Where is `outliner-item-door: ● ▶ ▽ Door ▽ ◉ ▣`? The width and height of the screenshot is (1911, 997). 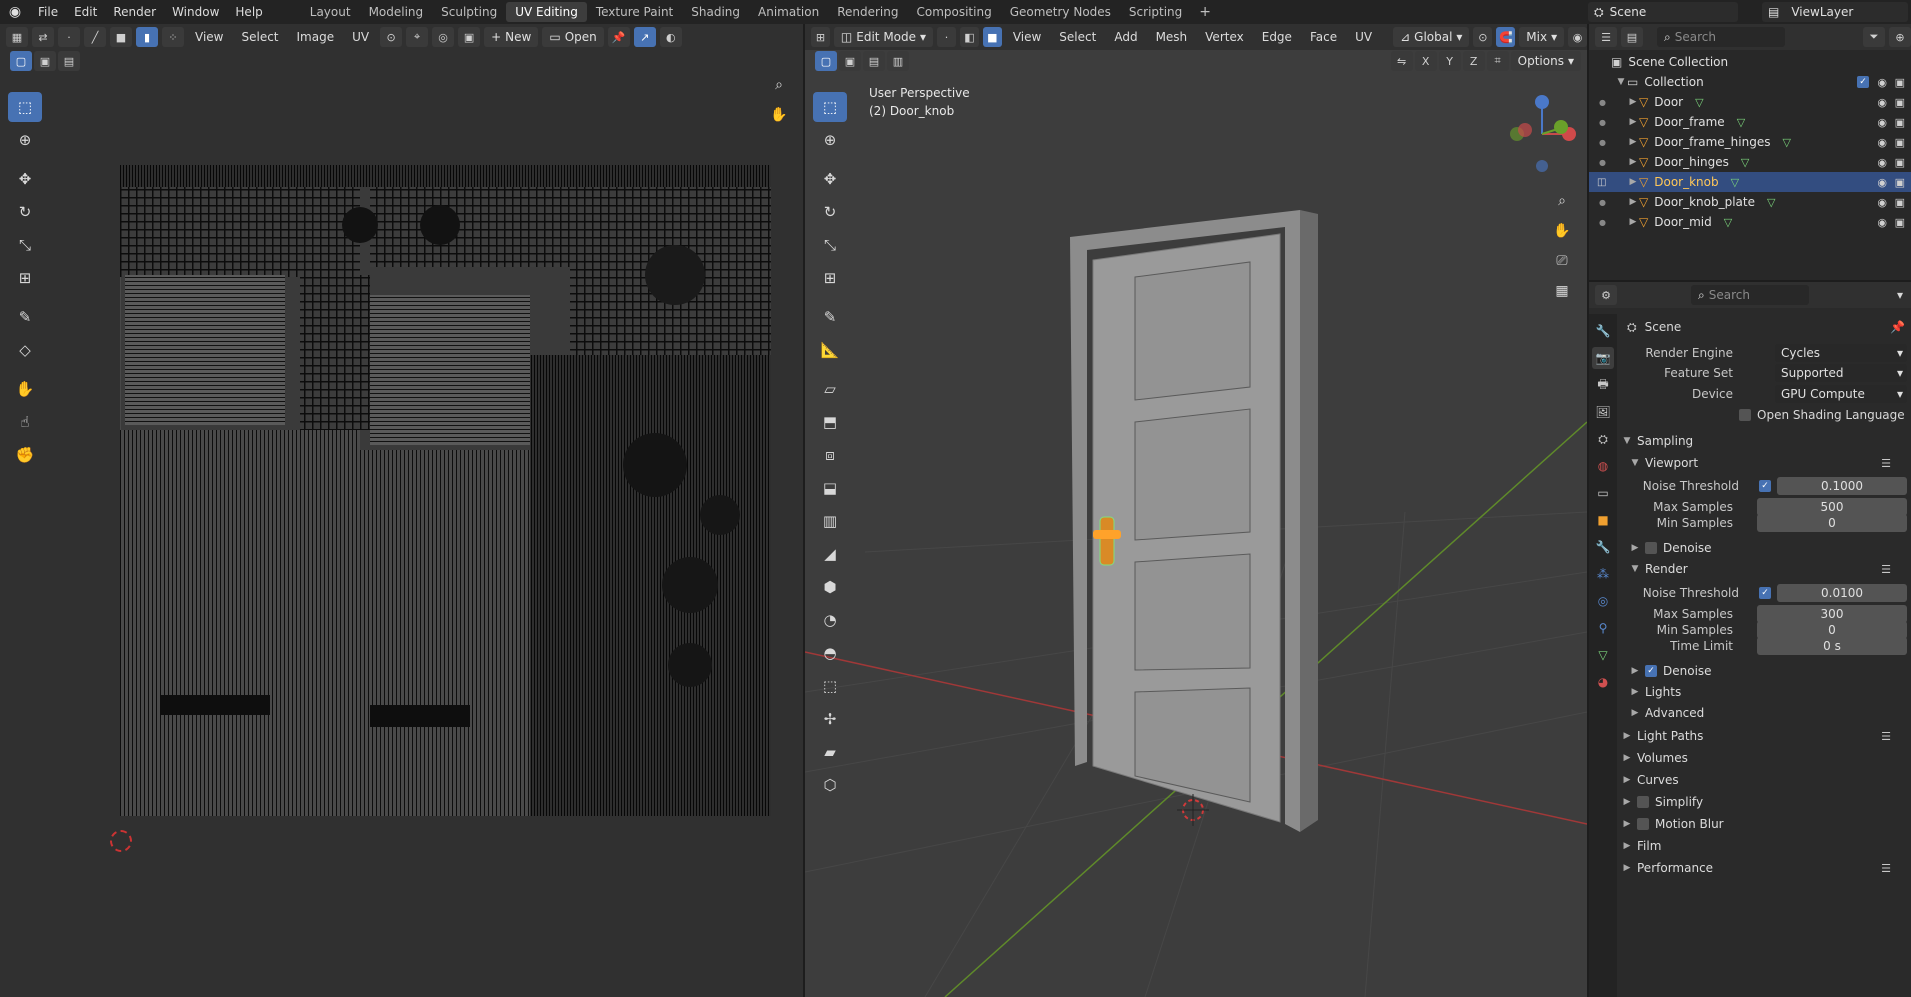
outliner-item-door: ● ▶ ▽ Door ▽ ◉ ▣ is located at coordinates (1750, 102).